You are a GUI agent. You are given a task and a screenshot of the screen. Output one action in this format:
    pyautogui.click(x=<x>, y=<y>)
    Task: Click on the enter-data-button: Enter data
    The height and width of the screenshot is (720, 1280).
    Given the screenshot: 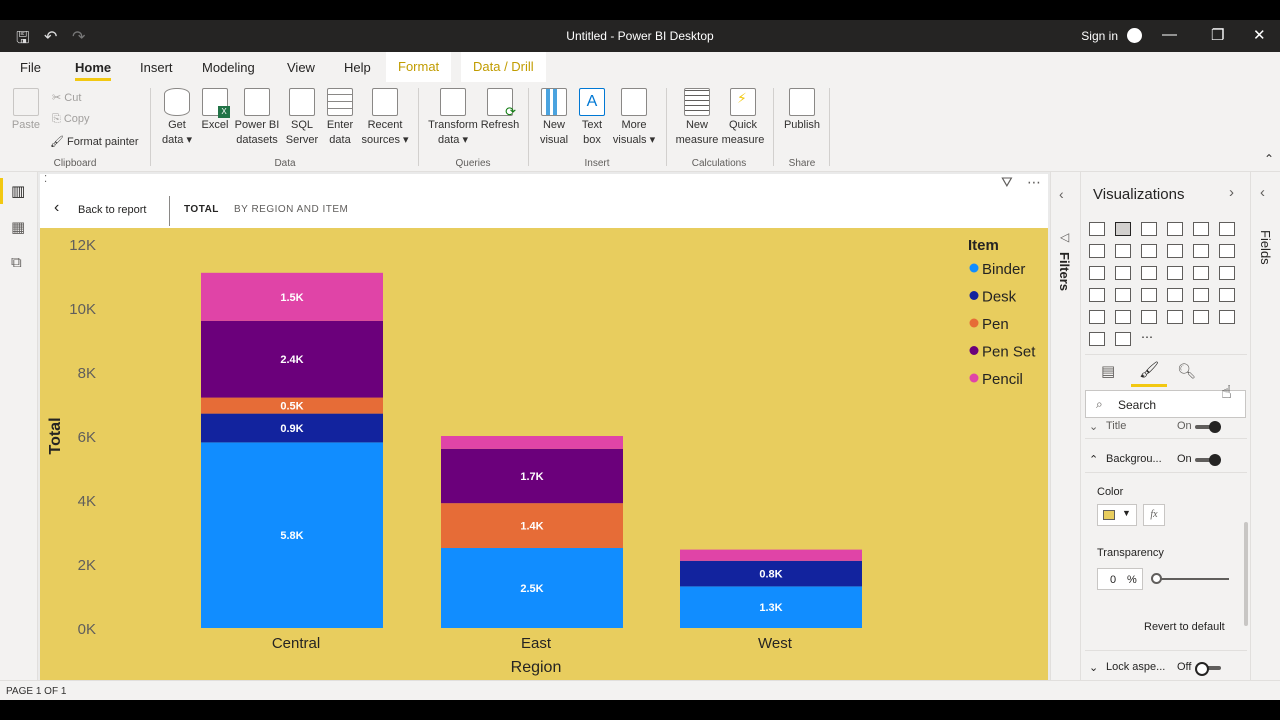 What is the action you would take?
    pyautogui.click(x=340, y=118)
    